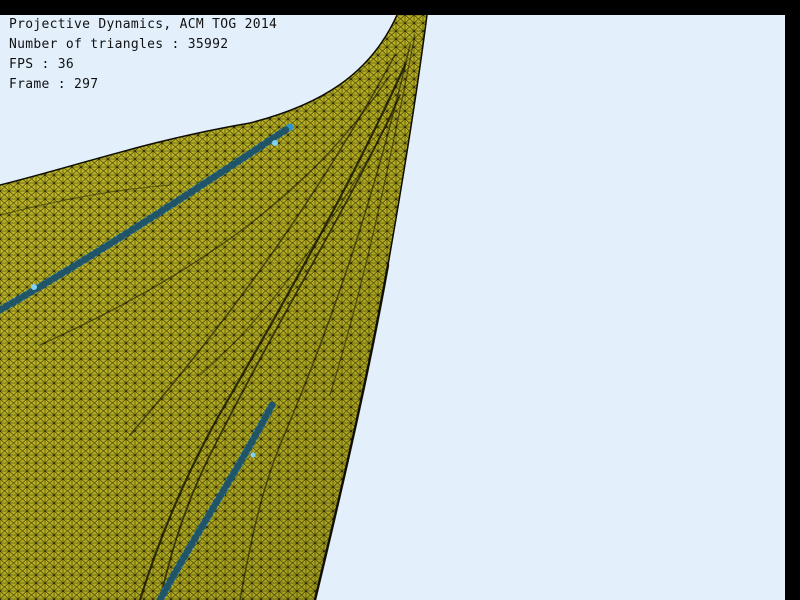 Image resolution: width=800 pixels, height=600 pixels. Describe the element at coordinates (54, 84) in the screenshot. I see `frame-counter: Frame : 297` at that location.